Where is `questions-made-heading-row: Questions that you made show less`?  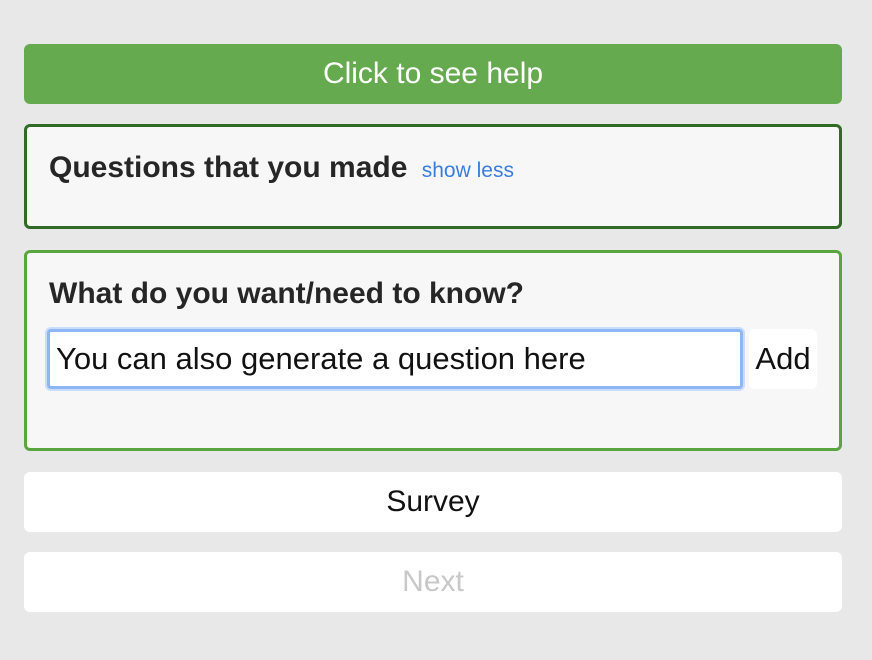
questions-made-heading-row: Questions that you made show less is located at coordinates (281, 168).